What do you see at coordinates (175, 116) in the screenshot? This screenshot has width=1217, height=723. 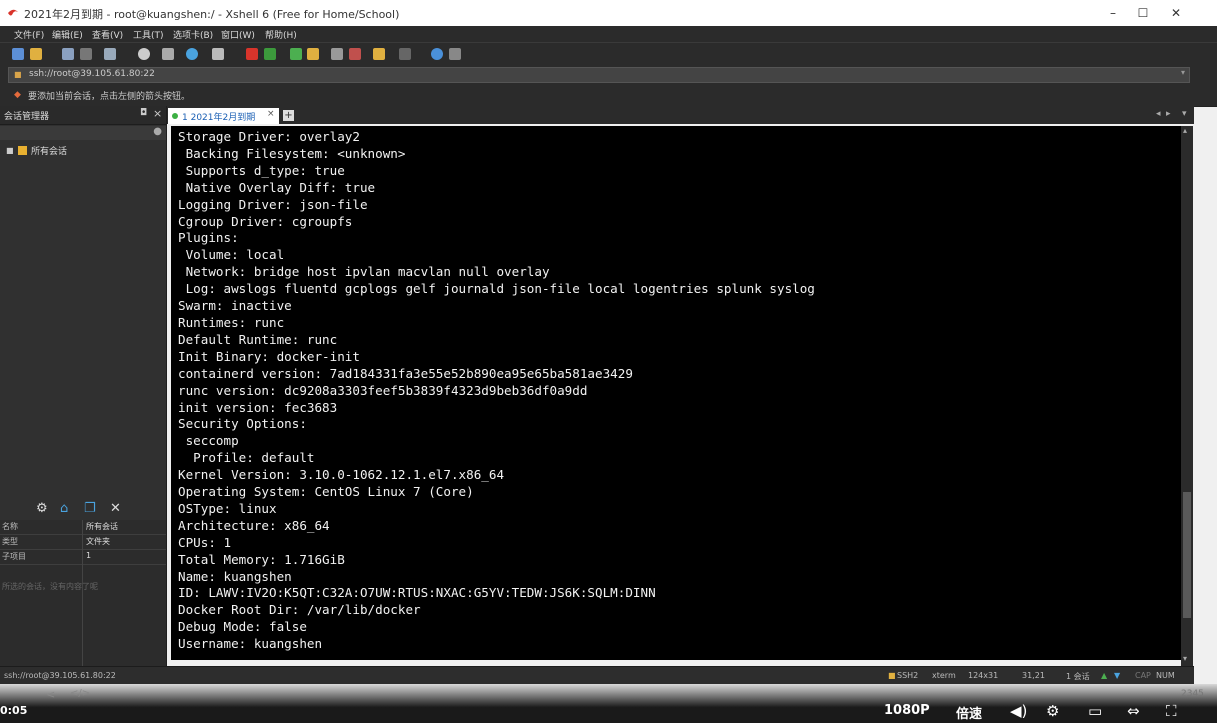 I see `connected-status-icon` at bounding box center [175, 116].